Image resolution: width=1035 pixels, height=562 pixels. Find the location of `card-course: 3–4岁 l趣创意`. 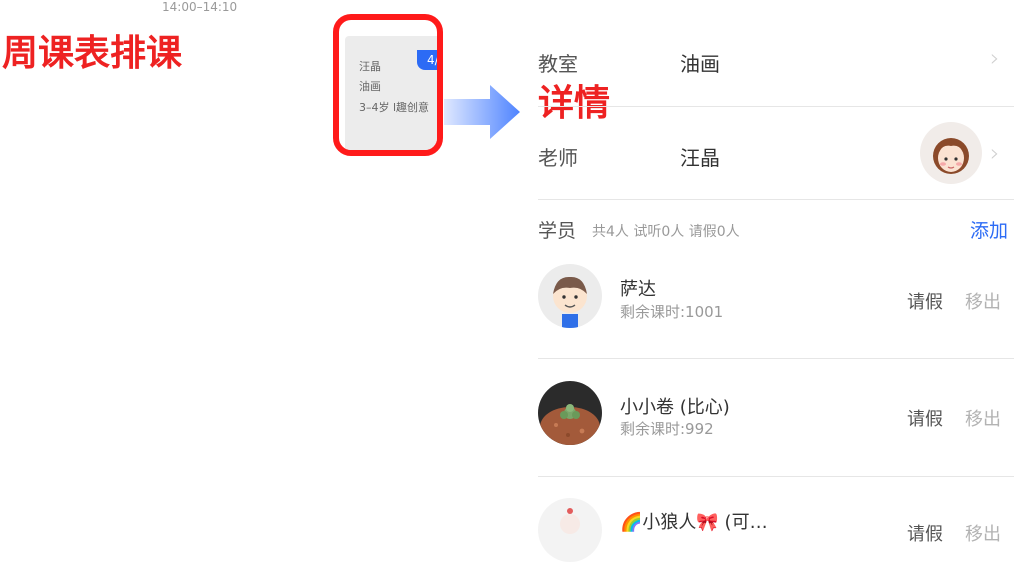

card-course: 3–4岁 l趣创意 is located at coordinates (394, 107).